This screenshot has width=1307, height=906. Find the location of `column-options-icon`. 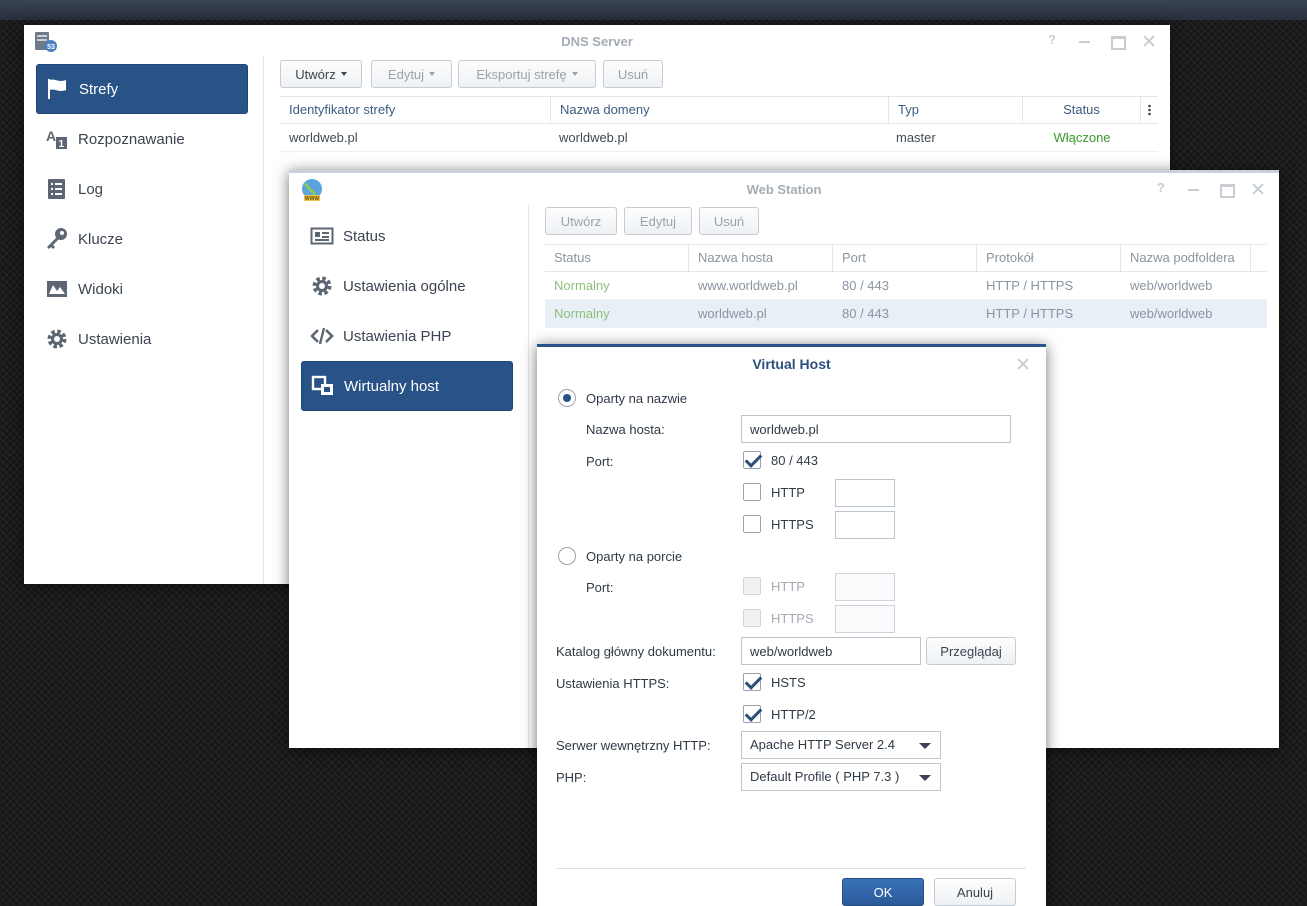

column-options-icon is located at coordinates (1149, 110).